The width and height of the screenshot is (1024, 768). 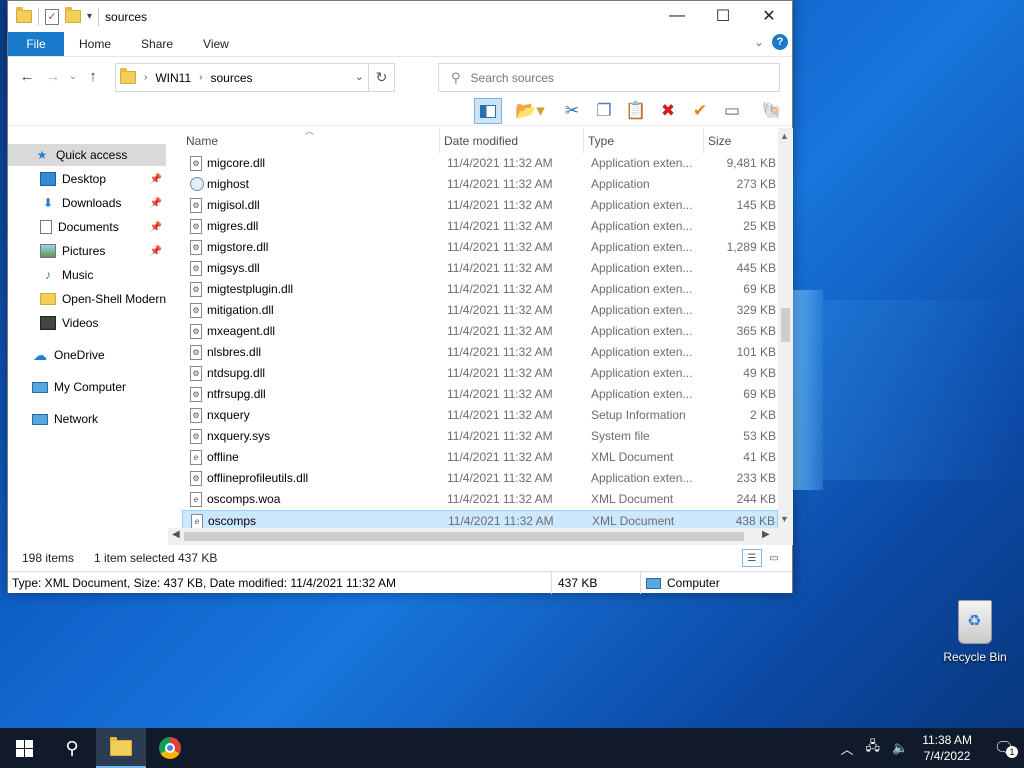 I want to click on recycle-bin: Recycle Bin, so click(x=975, y=632).